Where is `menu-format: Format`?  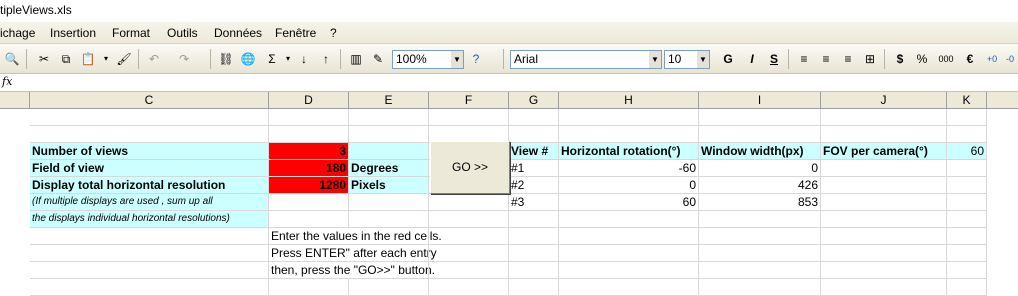 menu-format: Format is located at coordinates (131, 33).